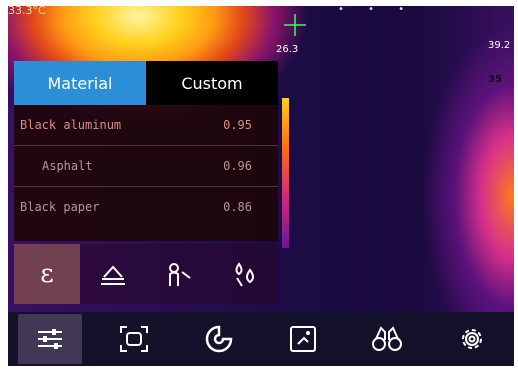 This screenshot has height=372, width=518. I want to click on max-temperature-readout: 39.2, so click(499, 45).